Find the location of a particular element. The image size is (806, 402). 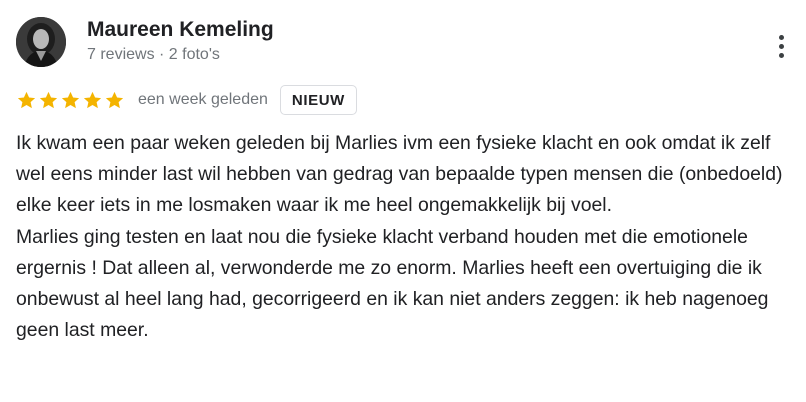

new-badge: NIEUW is located at coordinates (318, 100).